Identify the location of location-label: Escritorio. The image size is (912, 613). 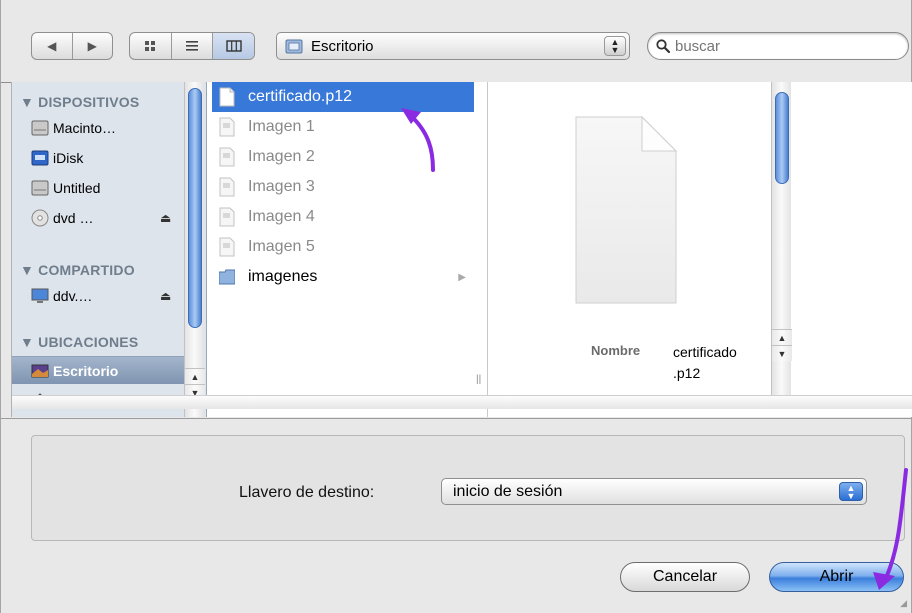
(342, 46).